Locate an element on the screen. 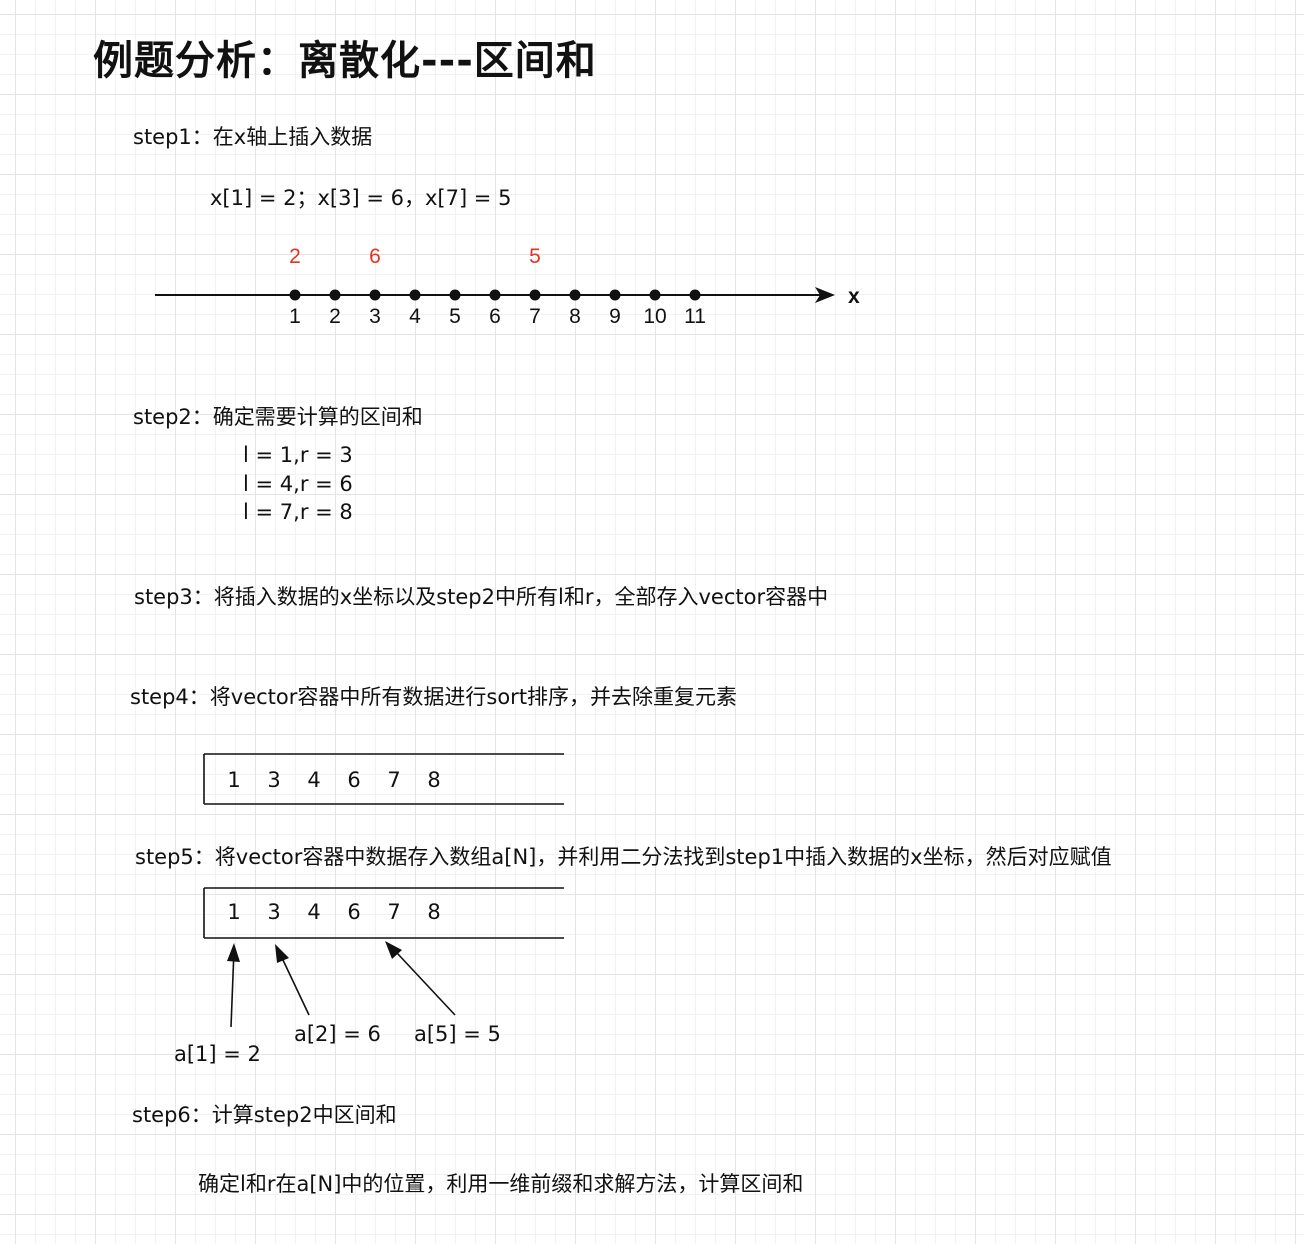 The width and height of the screenshot is (1304, 1244). step4-cell-0: 1 is located at coordinates (234, 780).